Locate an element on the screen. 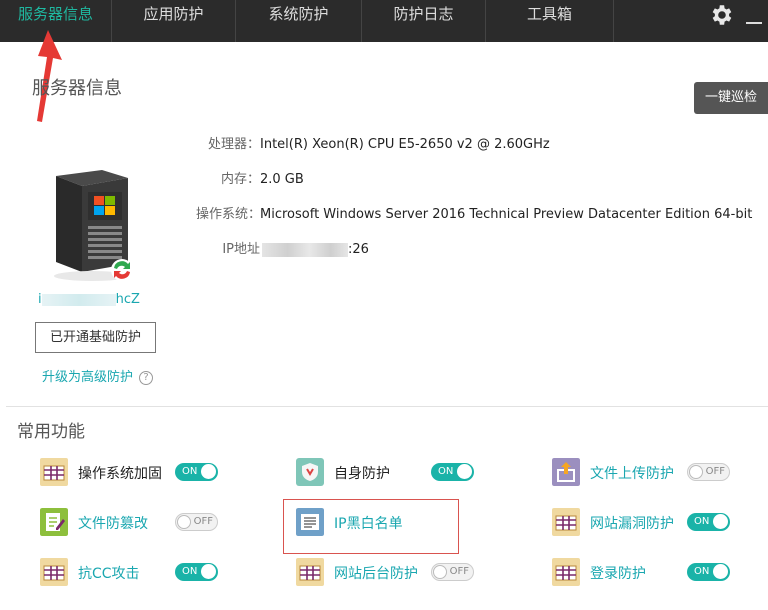 The height and width of the screenshot is (610, 768). feature-website-admin-protection: 网站后台防护 OFF is located at coordinates (391, 573).